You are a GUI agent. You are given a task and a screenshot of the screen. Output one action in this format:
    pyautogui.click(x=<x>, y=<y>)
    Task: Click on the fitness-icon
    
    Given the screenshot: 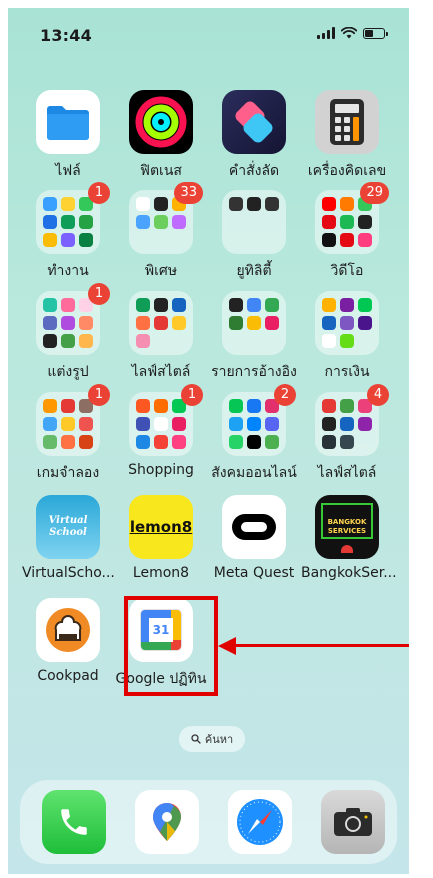 What is the action you would take?
    pyautogui.click(x=161, y=122)
    